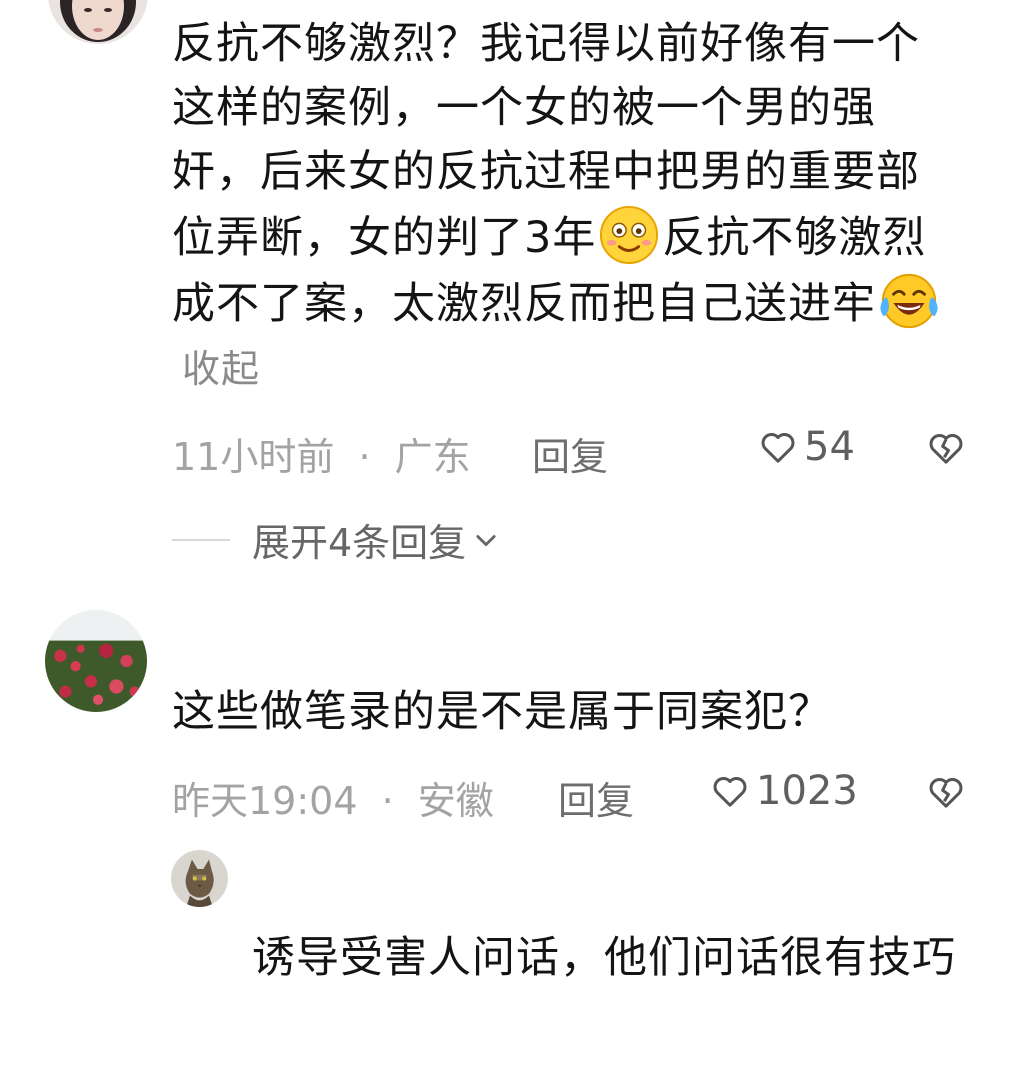 Image resolution: width=1024 pixels, height=1069 pixels. I want to click on like-button: 54, so click(806, 447).